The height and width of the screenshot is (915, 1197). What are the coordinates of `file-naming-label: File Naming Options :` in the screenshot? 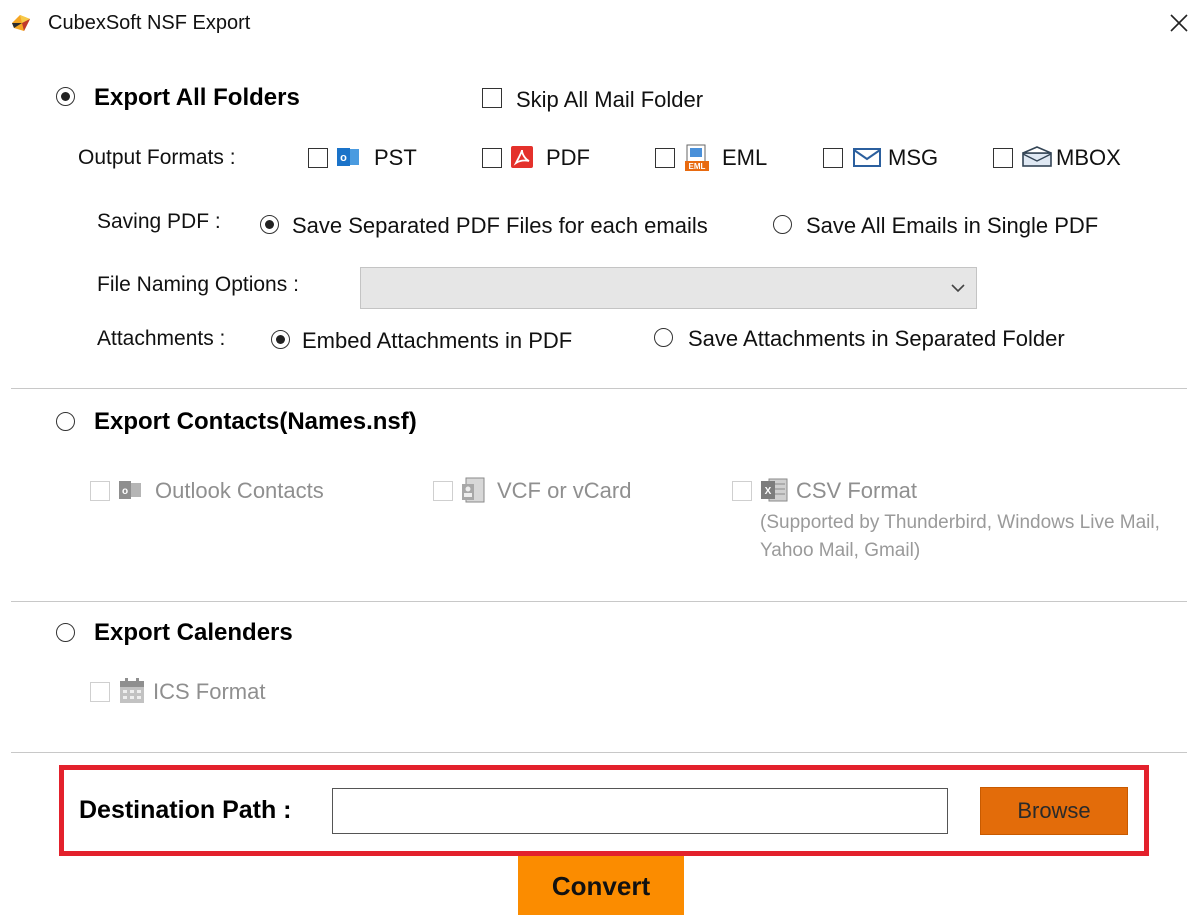 It's located at (198, 284).